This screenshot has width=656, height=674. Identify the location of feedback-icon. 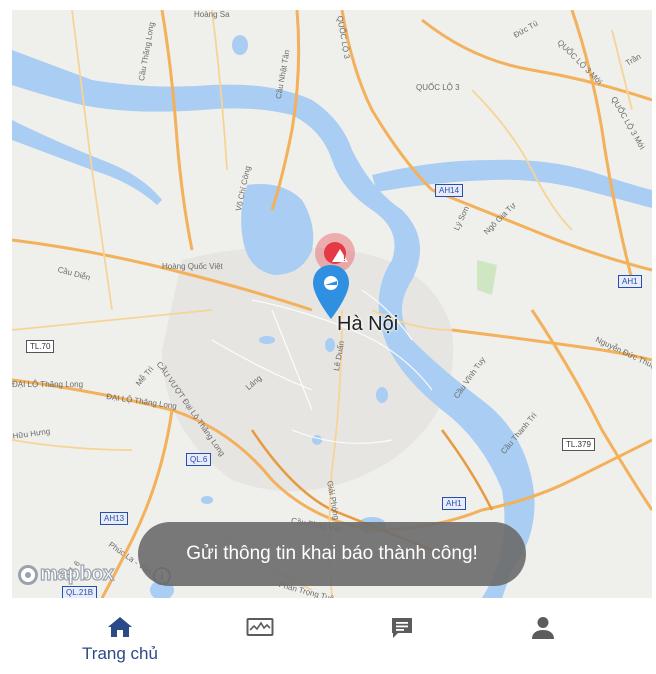
(402, 628).